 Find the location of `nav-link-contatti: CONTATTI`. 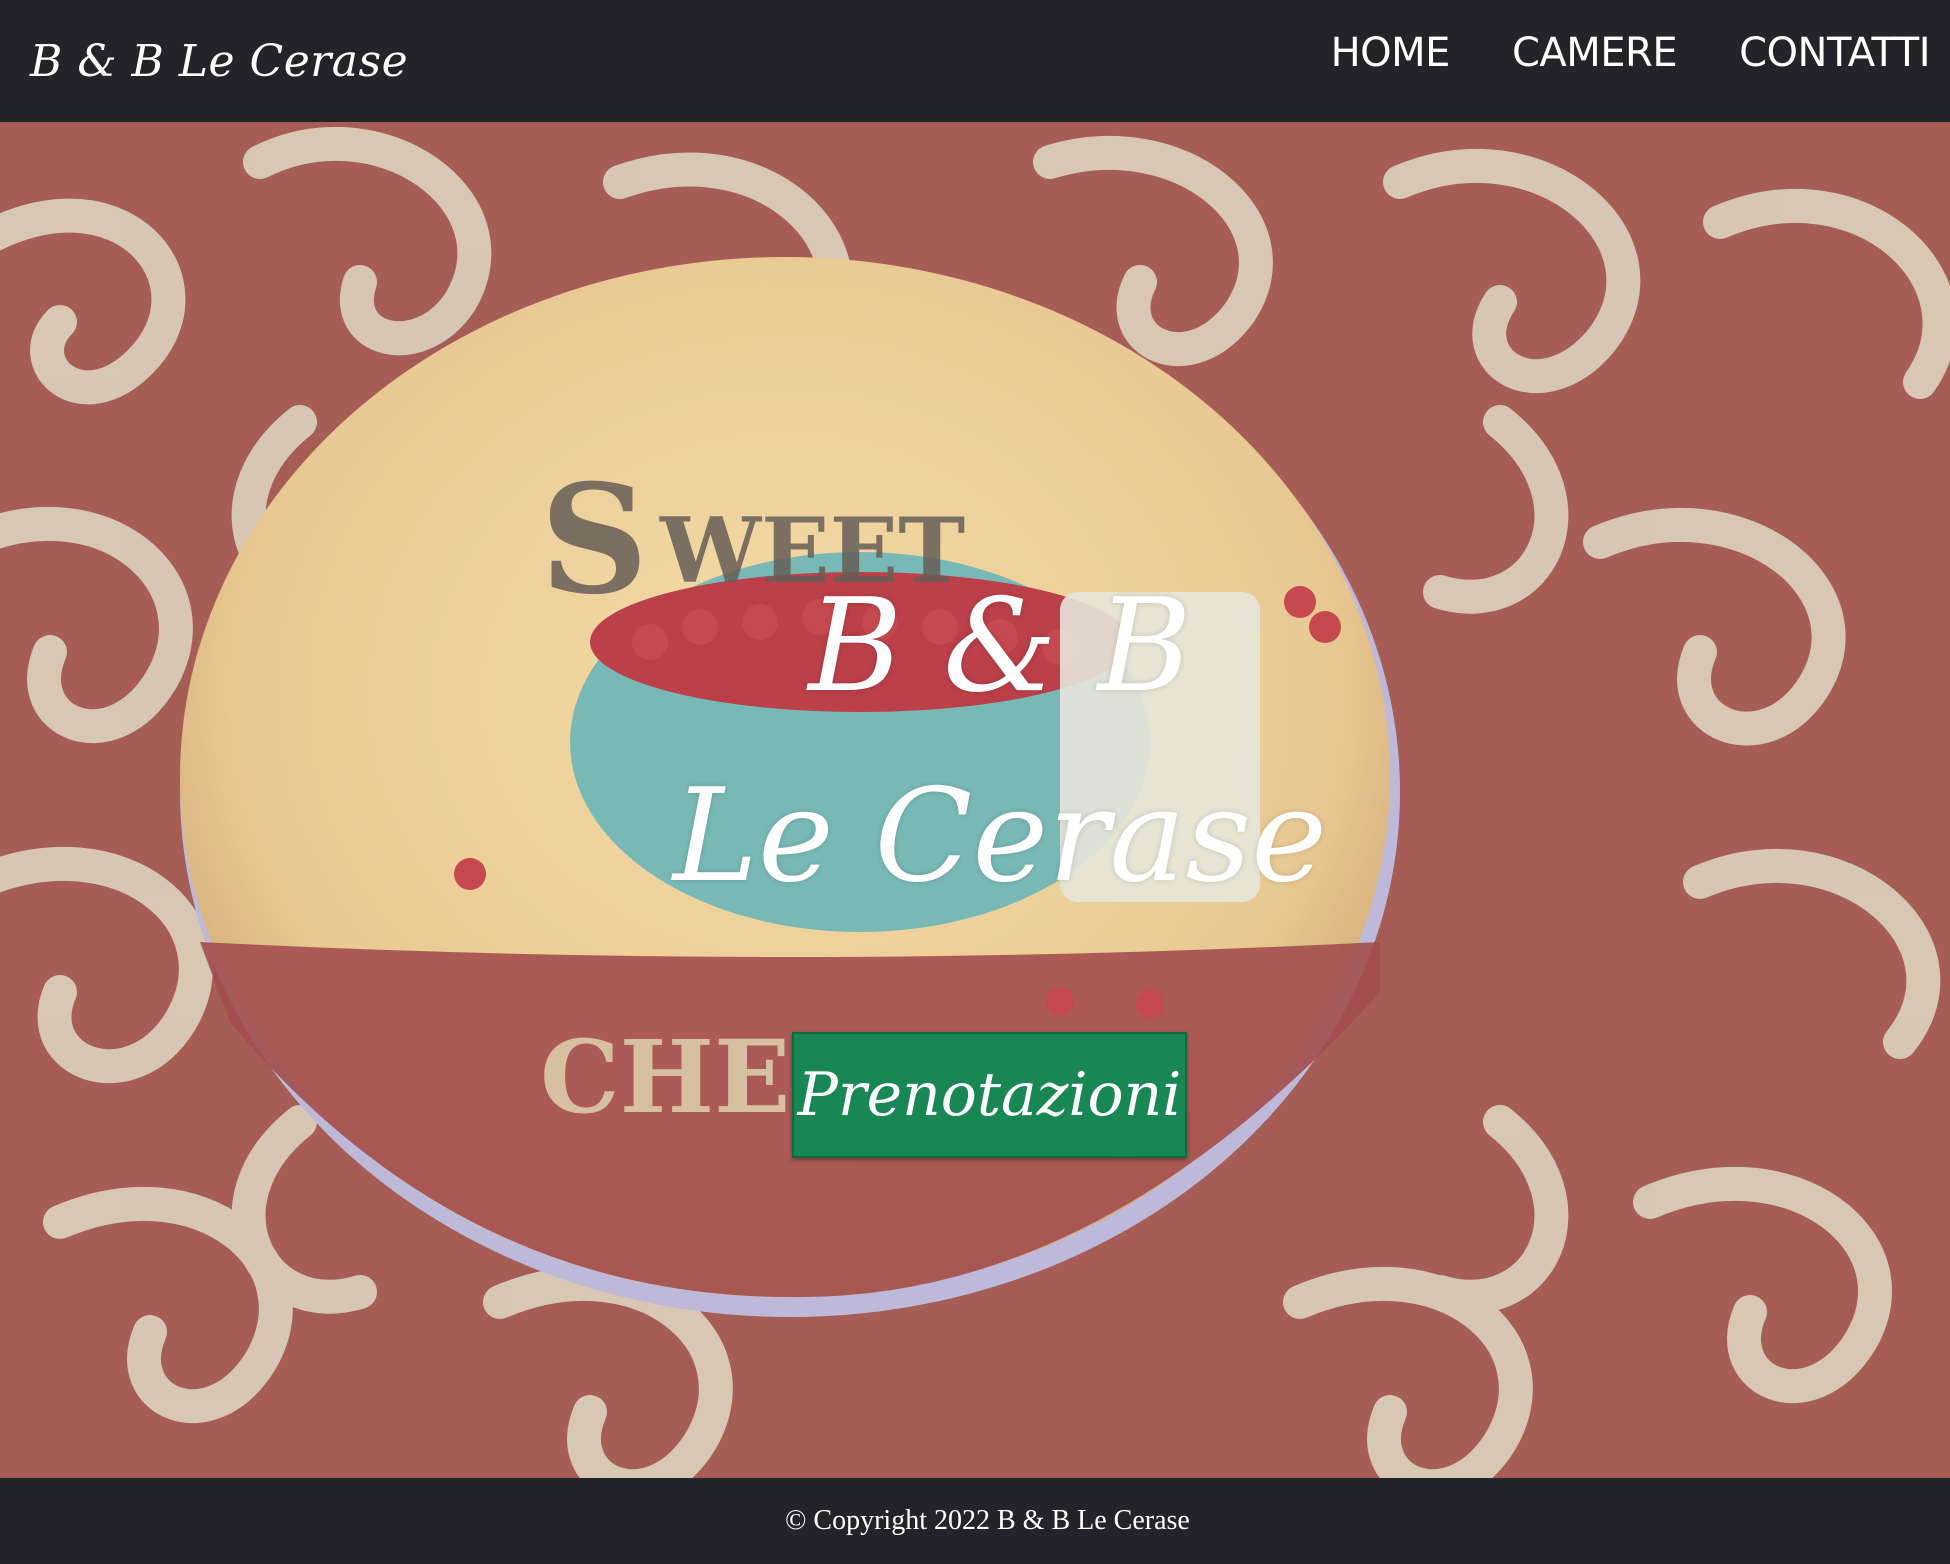

nav-link-contatti: CONTATTI is located at coordinates (1834, 53).